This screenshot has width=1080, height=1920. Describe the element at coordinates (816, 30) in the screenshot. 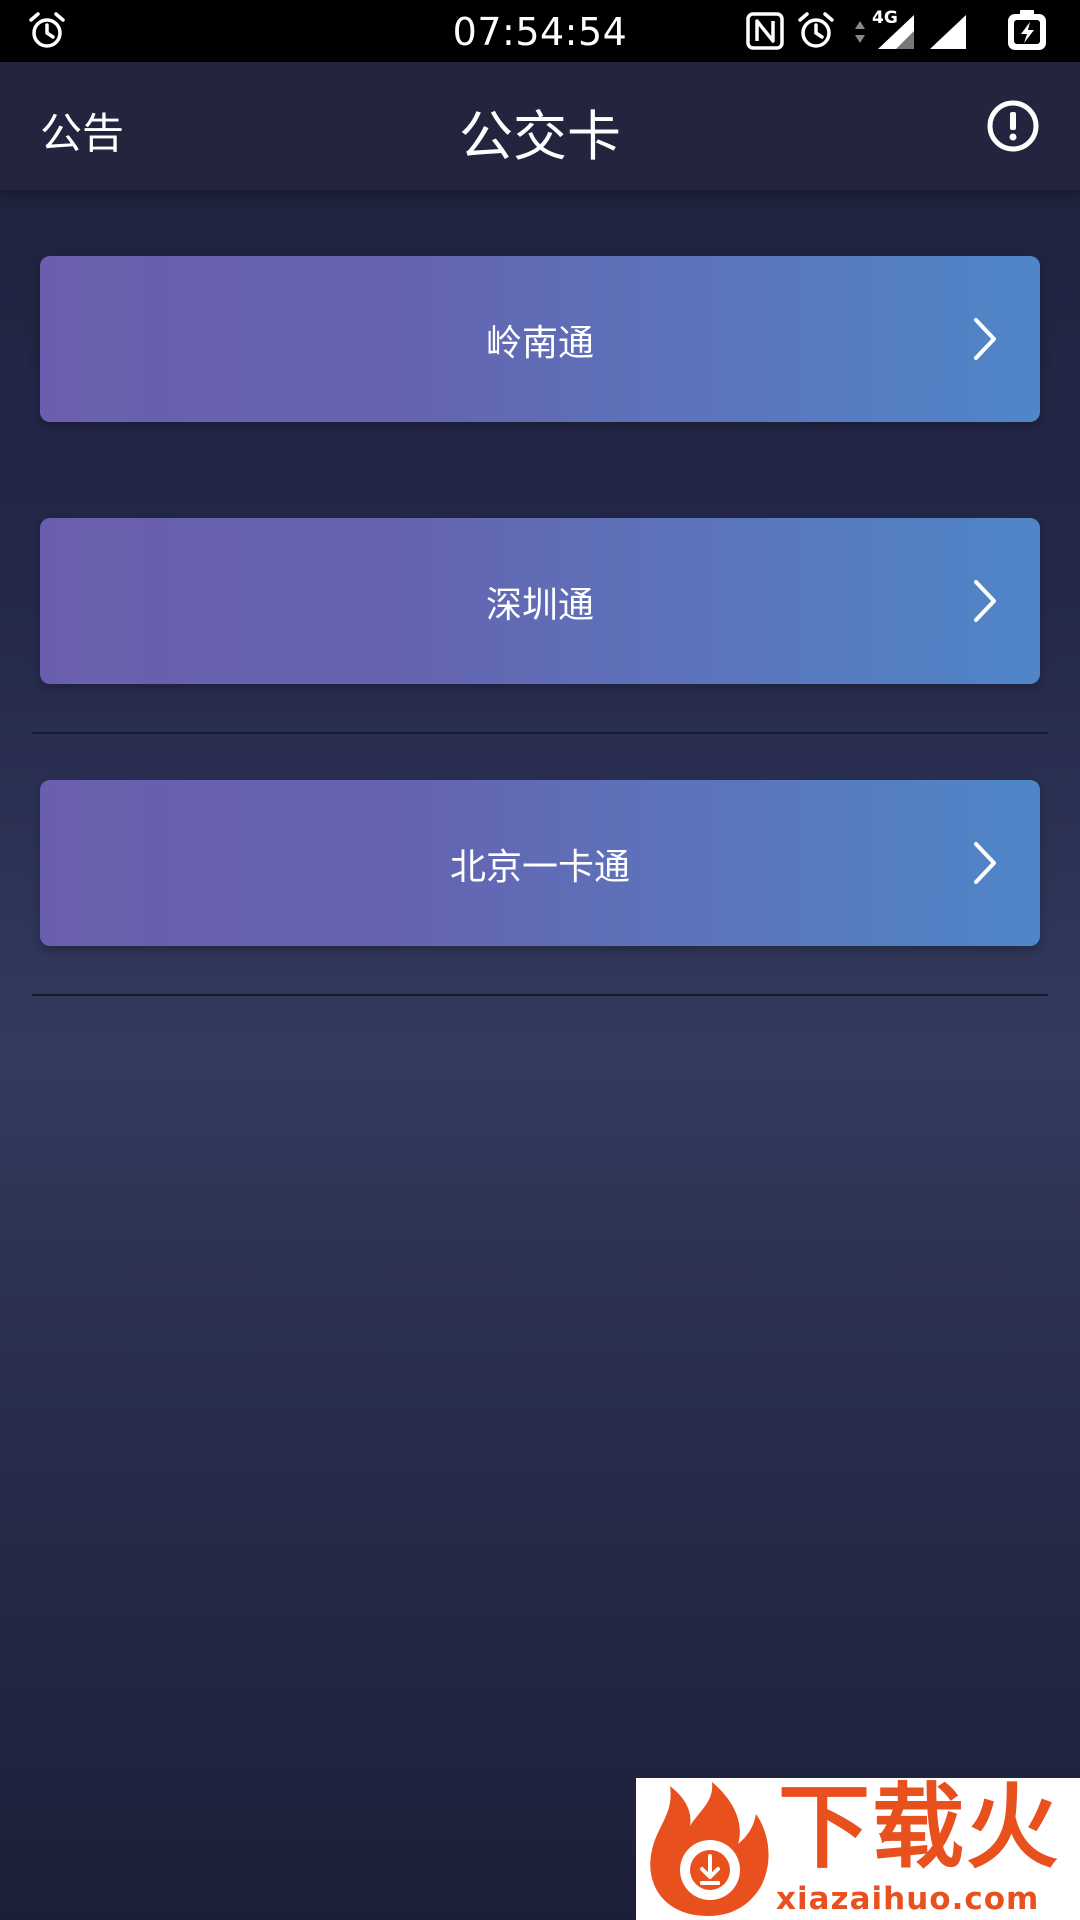

I see `alarm-icon` at that location.